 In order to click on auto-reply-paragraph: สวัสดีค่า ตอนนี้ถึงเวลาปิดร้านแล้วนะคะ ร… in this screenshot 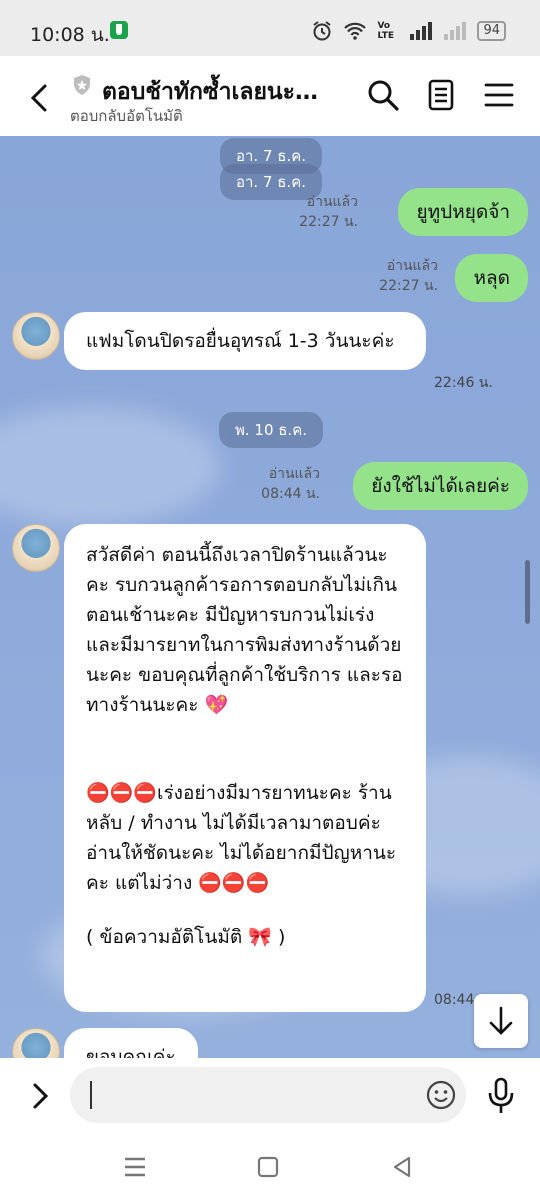, I will do `click(244, 630)`.